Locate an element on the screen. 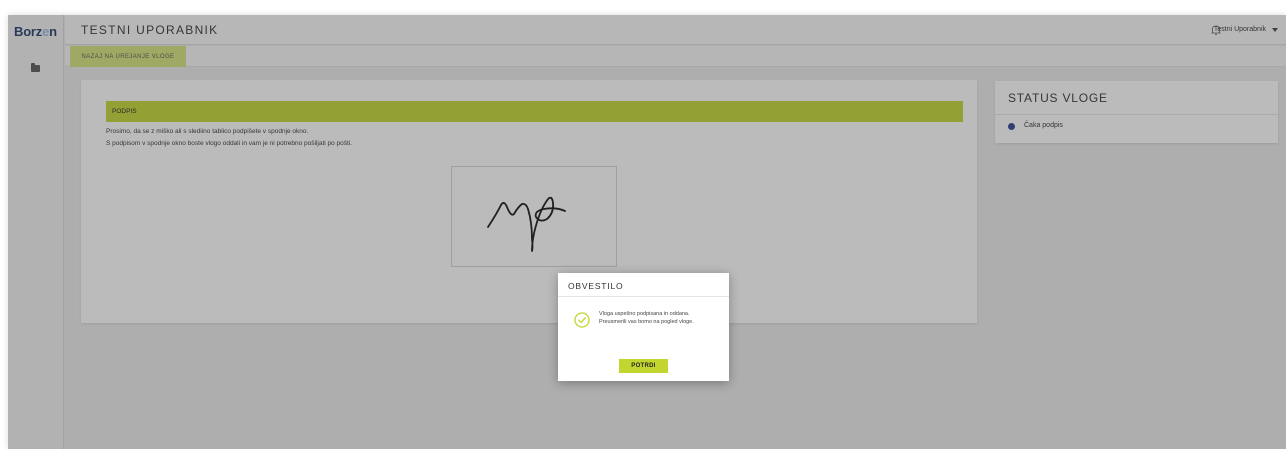  dialog-title: OBVESTILO is located at coordinates (596, 286).